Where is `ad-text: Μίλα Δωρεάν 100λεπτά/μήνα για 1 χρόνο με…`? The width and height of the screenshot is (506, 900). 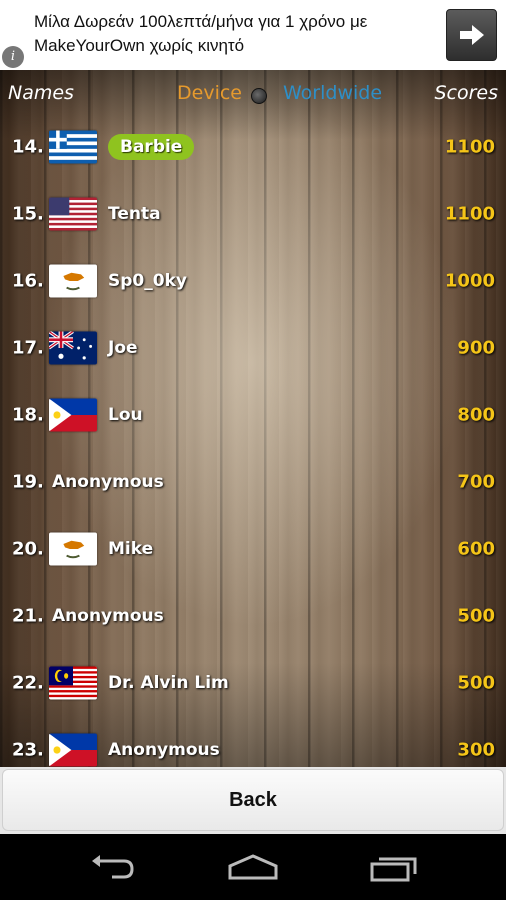
ad-text: Μίλα Δωρεάν 100λεπτά/μήνα για 1 χρόνο με… is located at coordinates (234, 34).